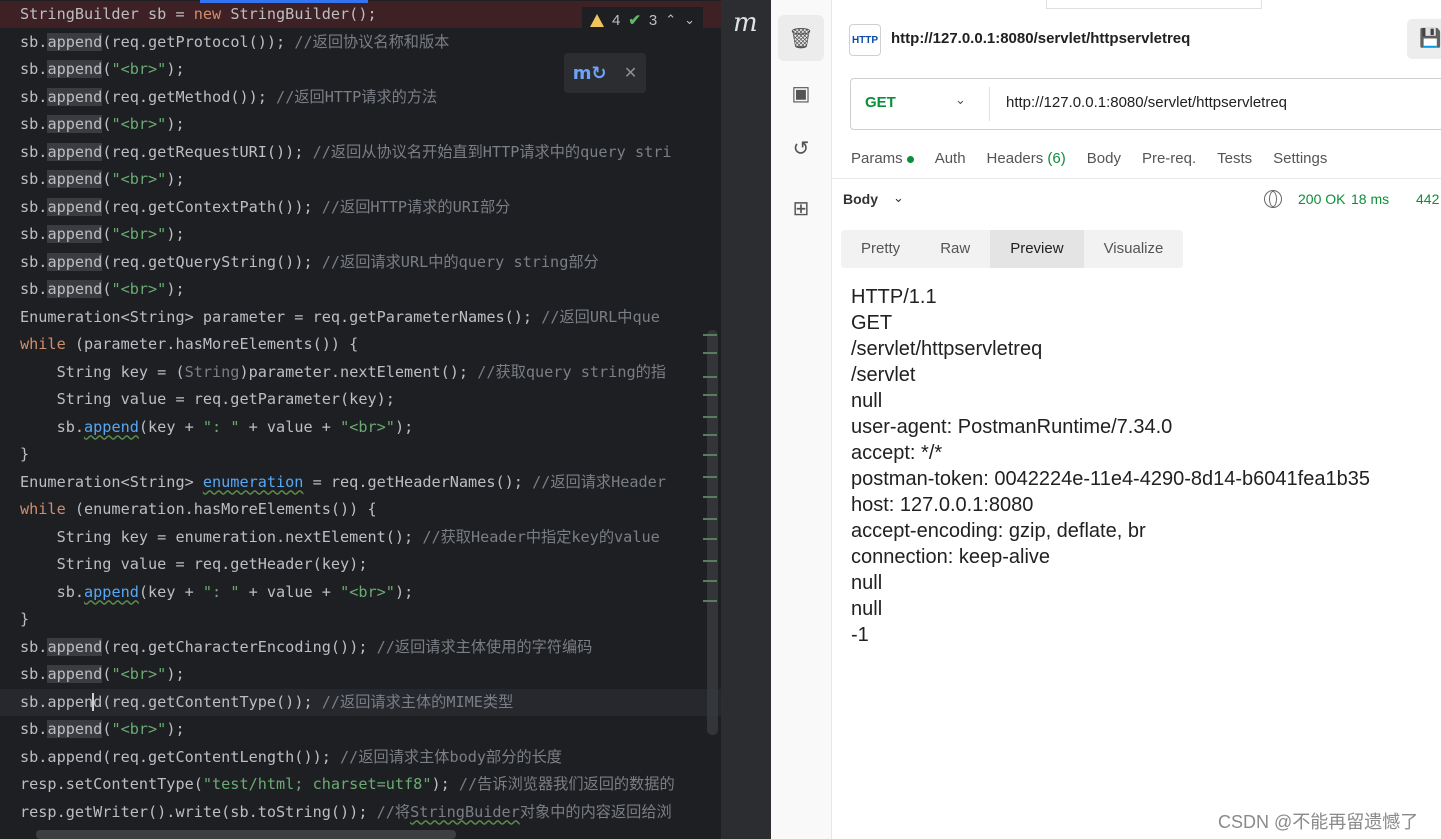 The height and width of the screenshot is (839, 1441). I want to click on code-token: //将, so click(393, 811).